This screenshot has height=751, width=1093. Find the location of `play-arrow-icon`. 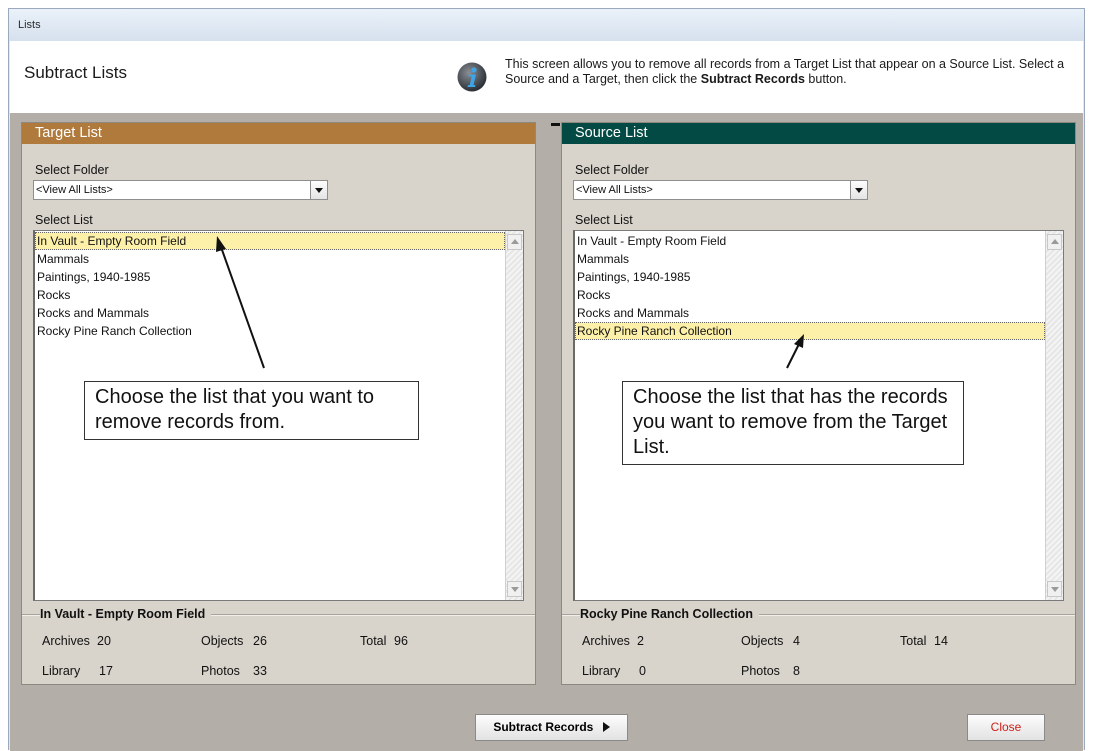

play-arrow-icon is located at coordinates (606, 727).